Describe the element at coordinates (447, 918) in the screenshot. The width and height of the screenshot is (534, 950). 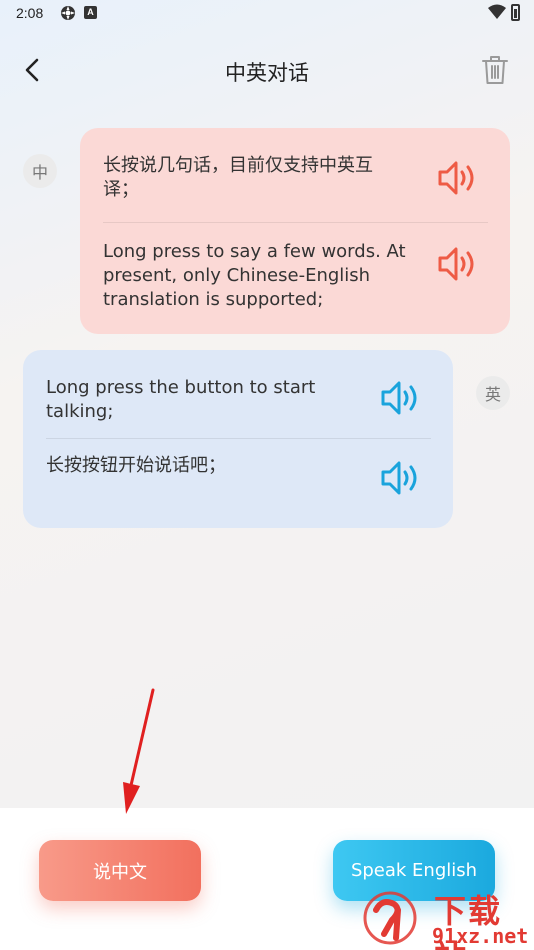
I see `site-watermark: 下载站 91xz.net` at that location.